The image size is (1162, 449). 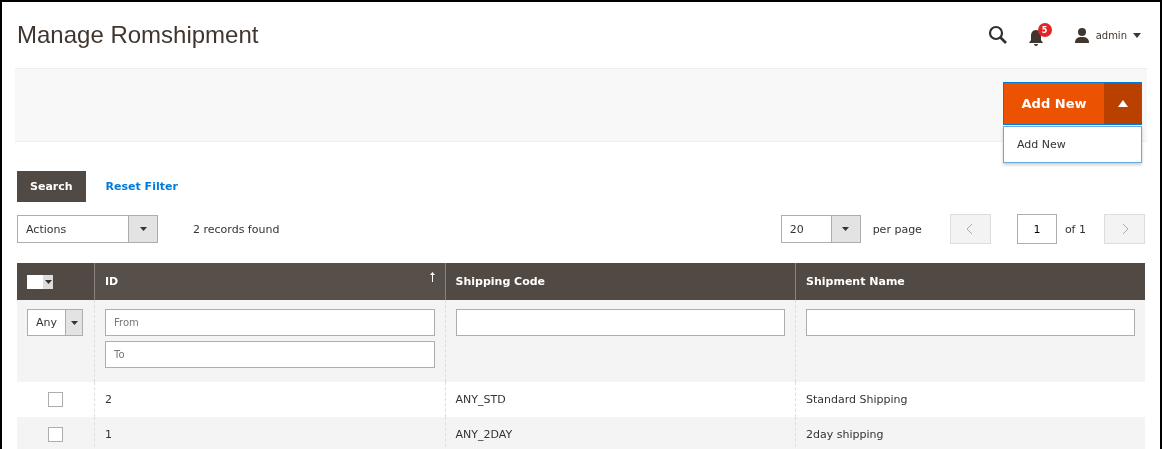 I want to click on table-cell: 2, so click(x=108, y=399).